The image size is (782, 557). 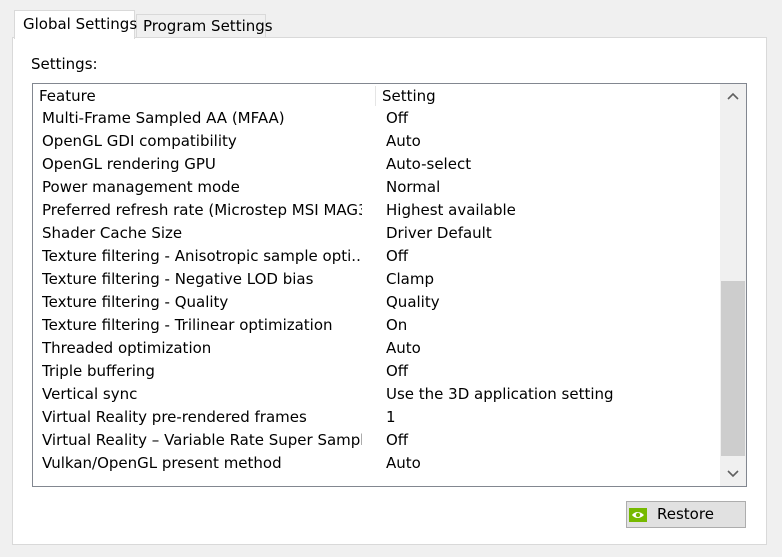 What do you see at coordinates (396, 325) in the screenshot?
I see `setting-cell: On` at bounding box center [396, 325].